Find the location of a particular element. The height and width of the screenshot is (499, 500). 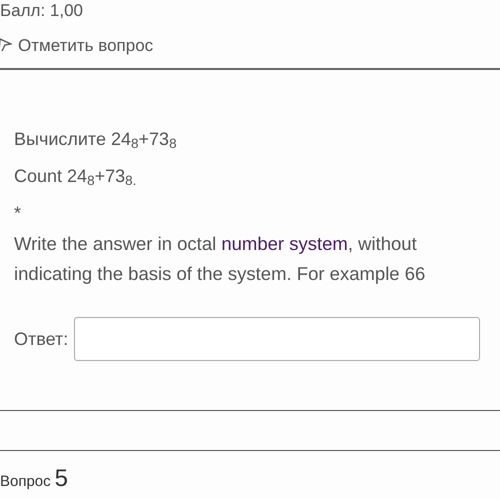

flag-question-button: Отметить вопрос is located at coordinates (77, 46).